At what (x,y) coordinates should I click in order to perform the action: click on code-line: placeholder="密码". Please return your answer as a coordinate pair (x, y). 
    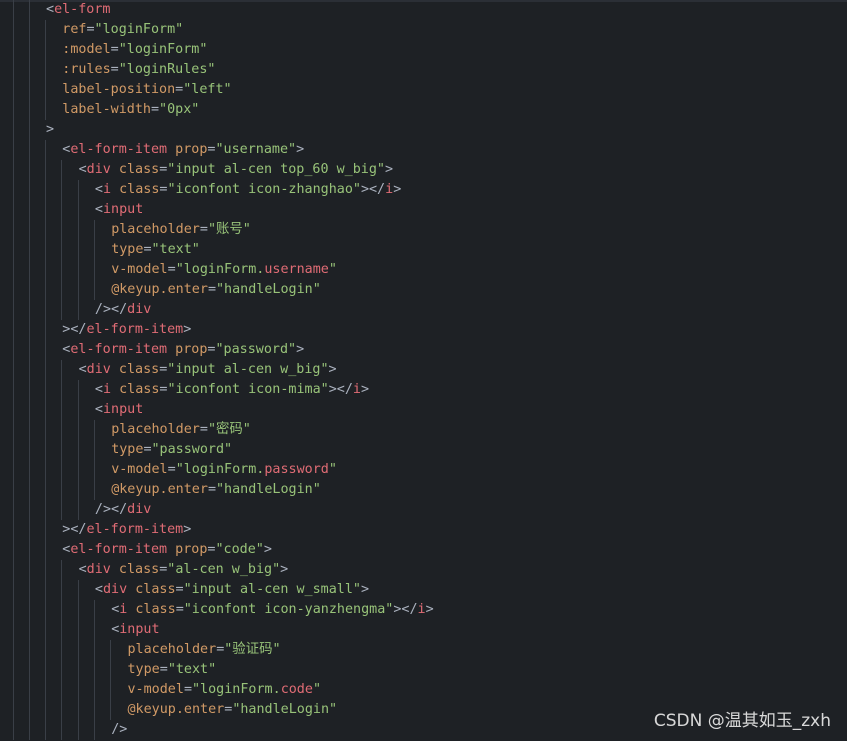
    Looking at the image, I should click on (423, 430).